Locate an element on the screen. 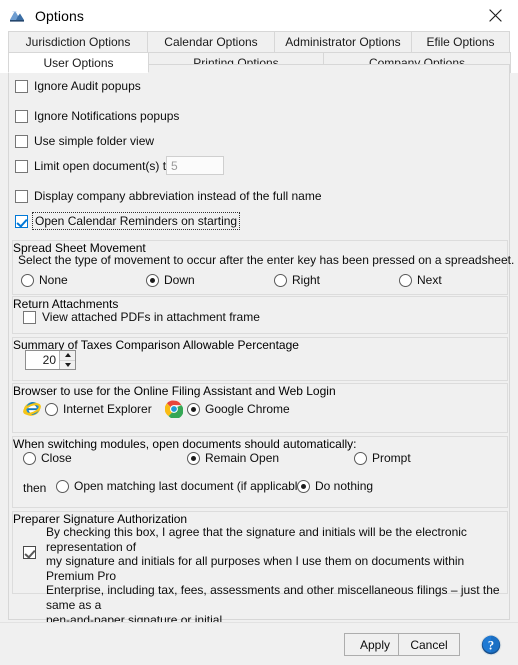 This screenshot has width=518, height=665. radio-label: Prompt is located at coordinates (391, 458).